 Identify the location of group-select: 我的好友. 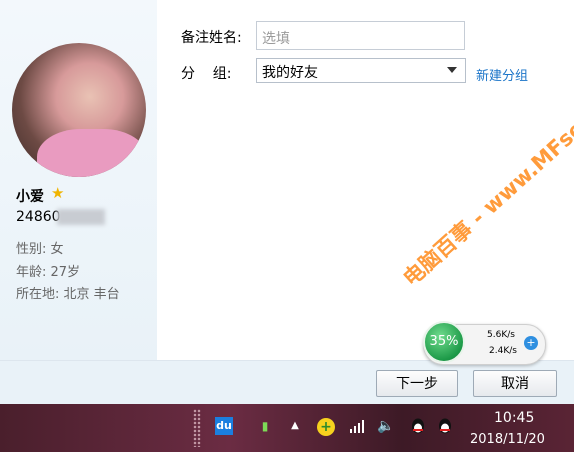
(361, 70).